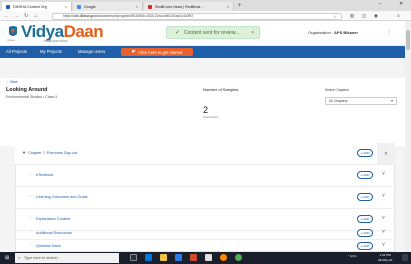  What do you see at coordinates (148, 257) in the screenshot?
I see `edge-icon` at bounding box center [148, 257].